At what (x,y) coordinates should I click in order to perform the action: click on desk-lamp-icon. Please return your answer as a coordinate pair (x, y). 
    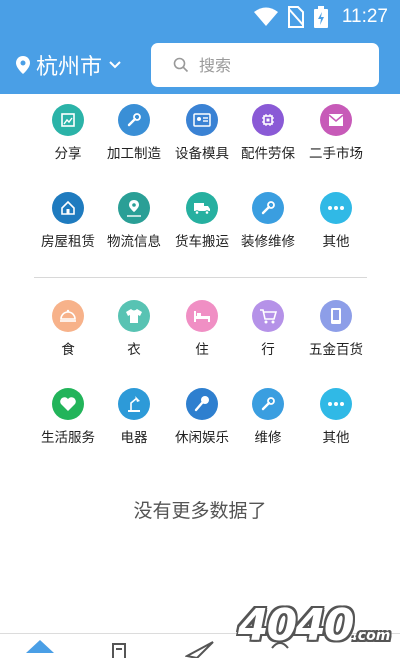
    Looking at the image, I should click on (134, 404).